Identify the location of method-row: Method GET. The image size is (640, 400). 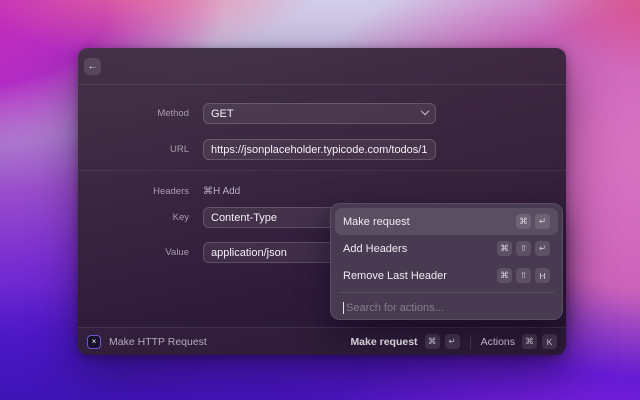
(257, 113).